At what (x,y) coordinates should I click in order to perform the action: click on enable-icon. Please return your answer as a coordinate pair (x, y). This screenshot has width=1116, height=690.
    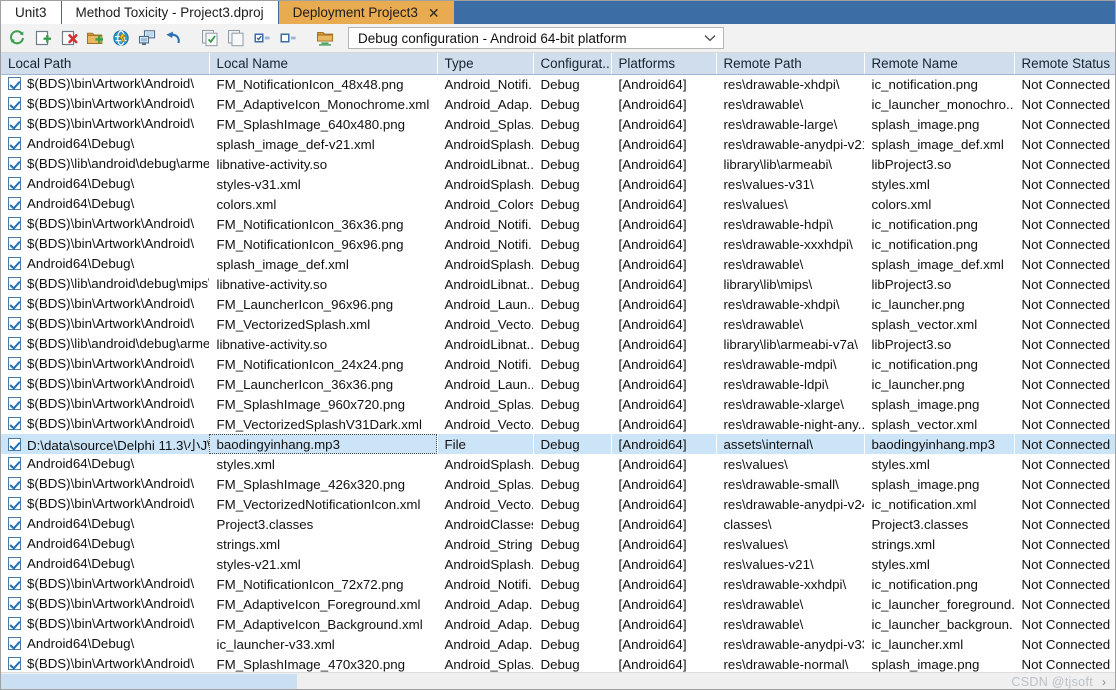
    Looking at the image, I should click on (262, 38).